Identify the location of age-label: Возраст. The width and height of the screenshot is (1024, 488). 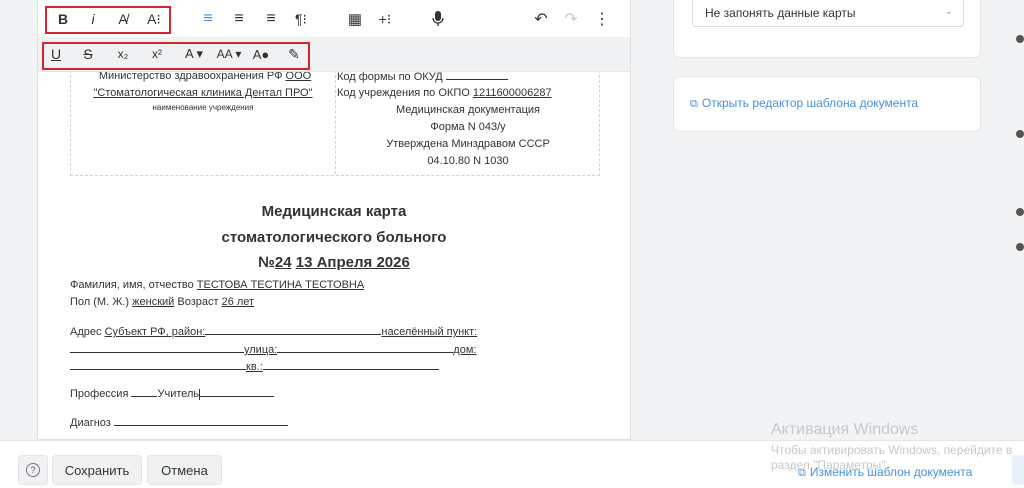
(198, 302).